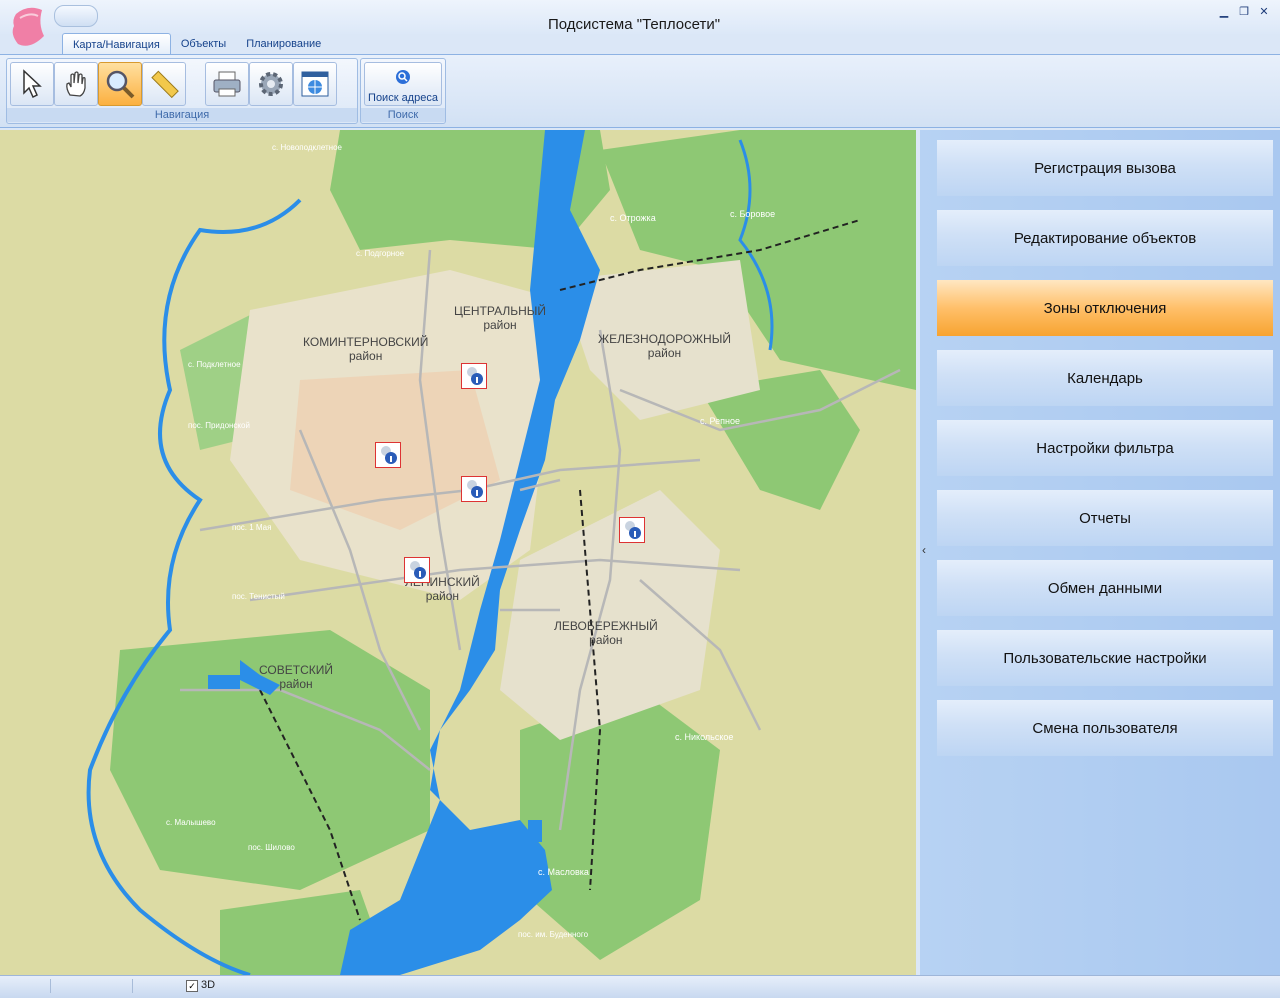 The height and width of the screenshot is (998, 1280). I want to click on window-title: Подсистема "Теплосети", so click(634, 24).